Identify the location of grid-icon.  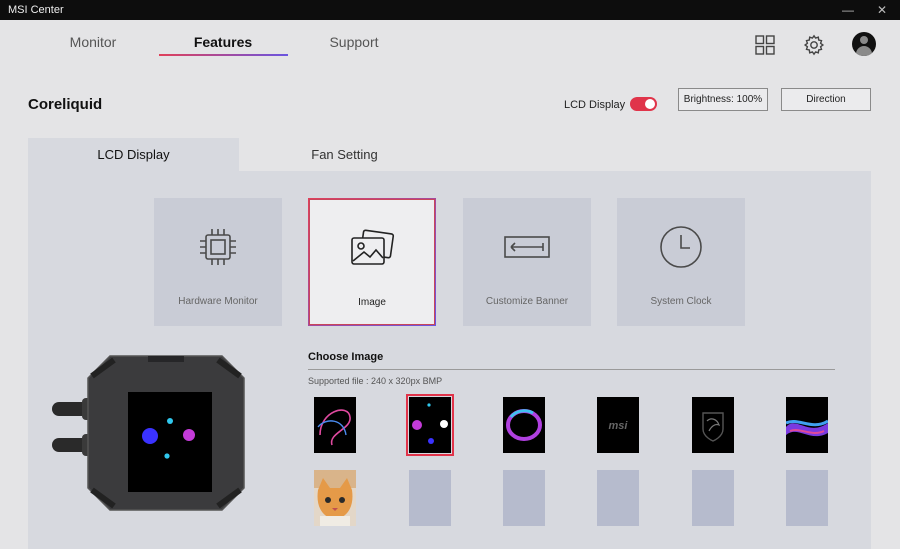
(765, 45).